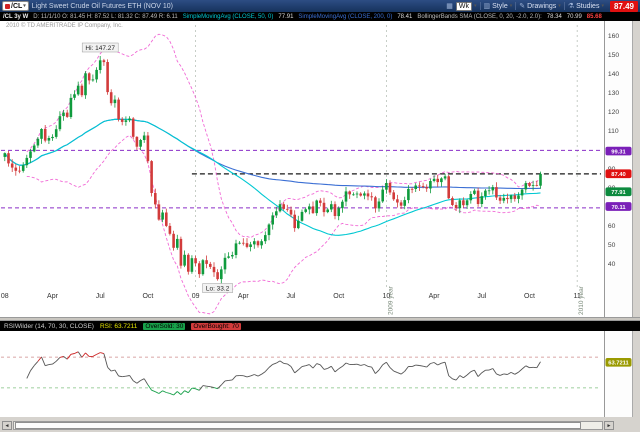 The width and height of the screenshot is (640, 432). Describe the element at coordinates (612, 245) in the screenshot. I see `svg-text: 50` at that location.